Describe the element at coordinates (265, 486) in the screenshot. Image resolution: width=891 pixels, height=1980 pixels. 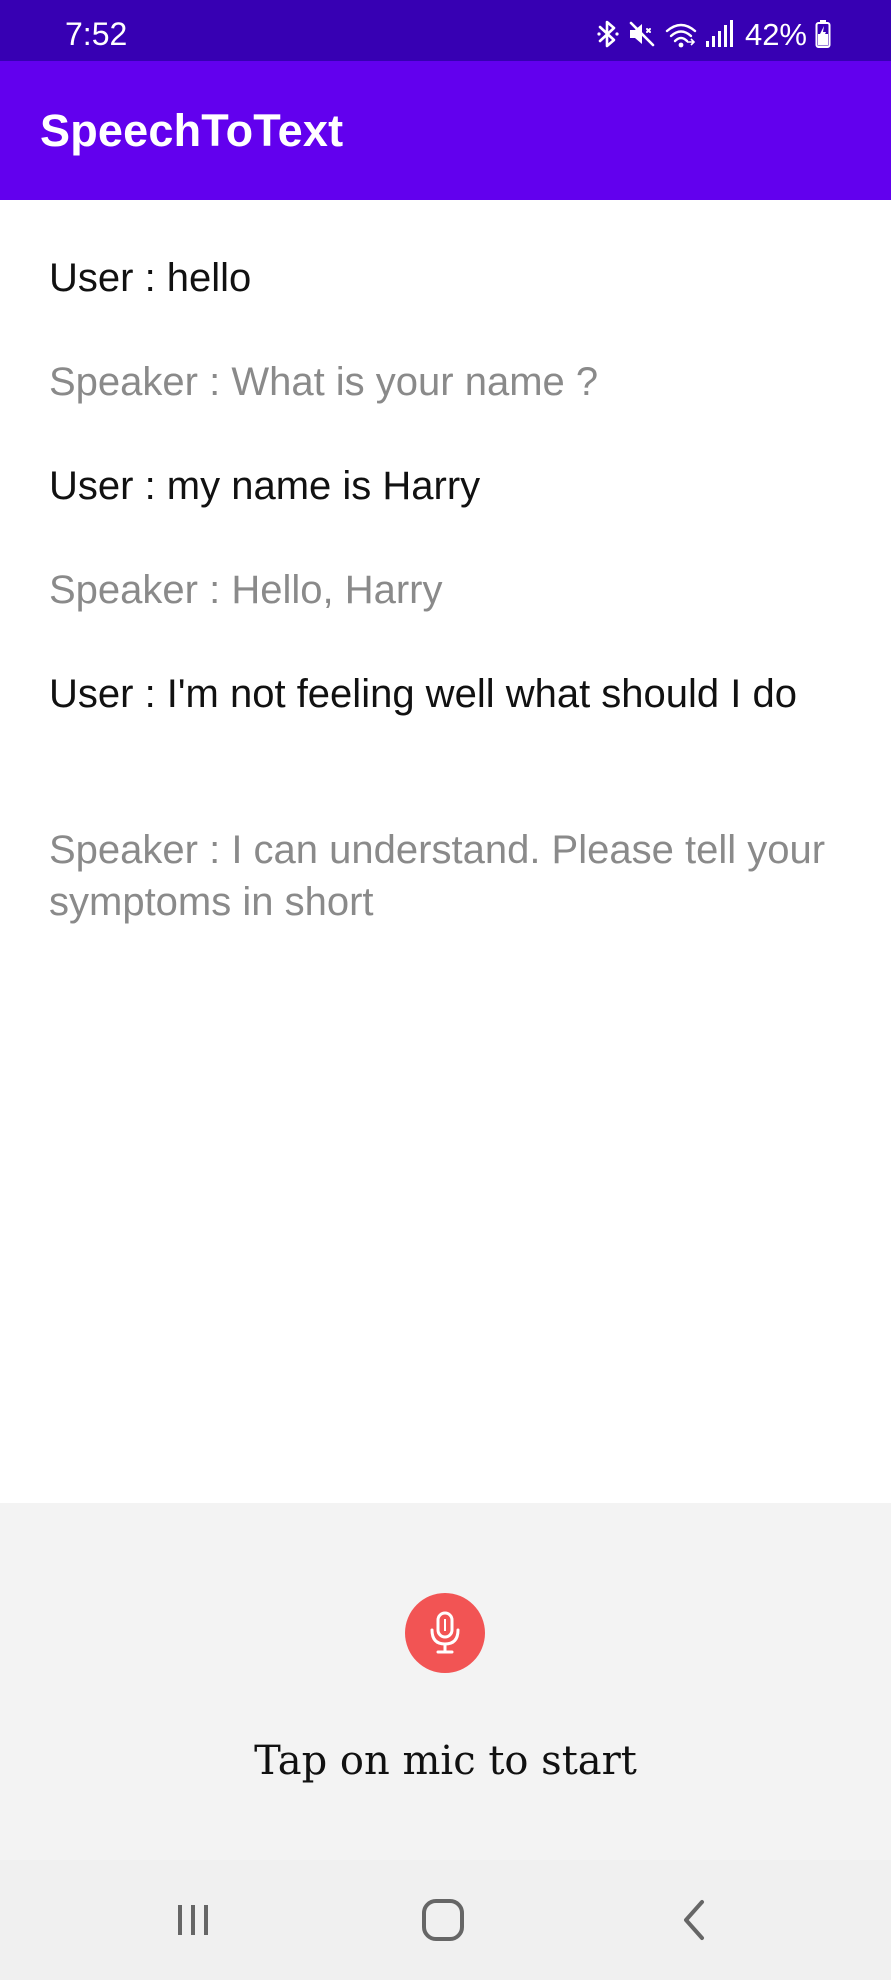
I see `user-message: User : my name is Harry` at that location.